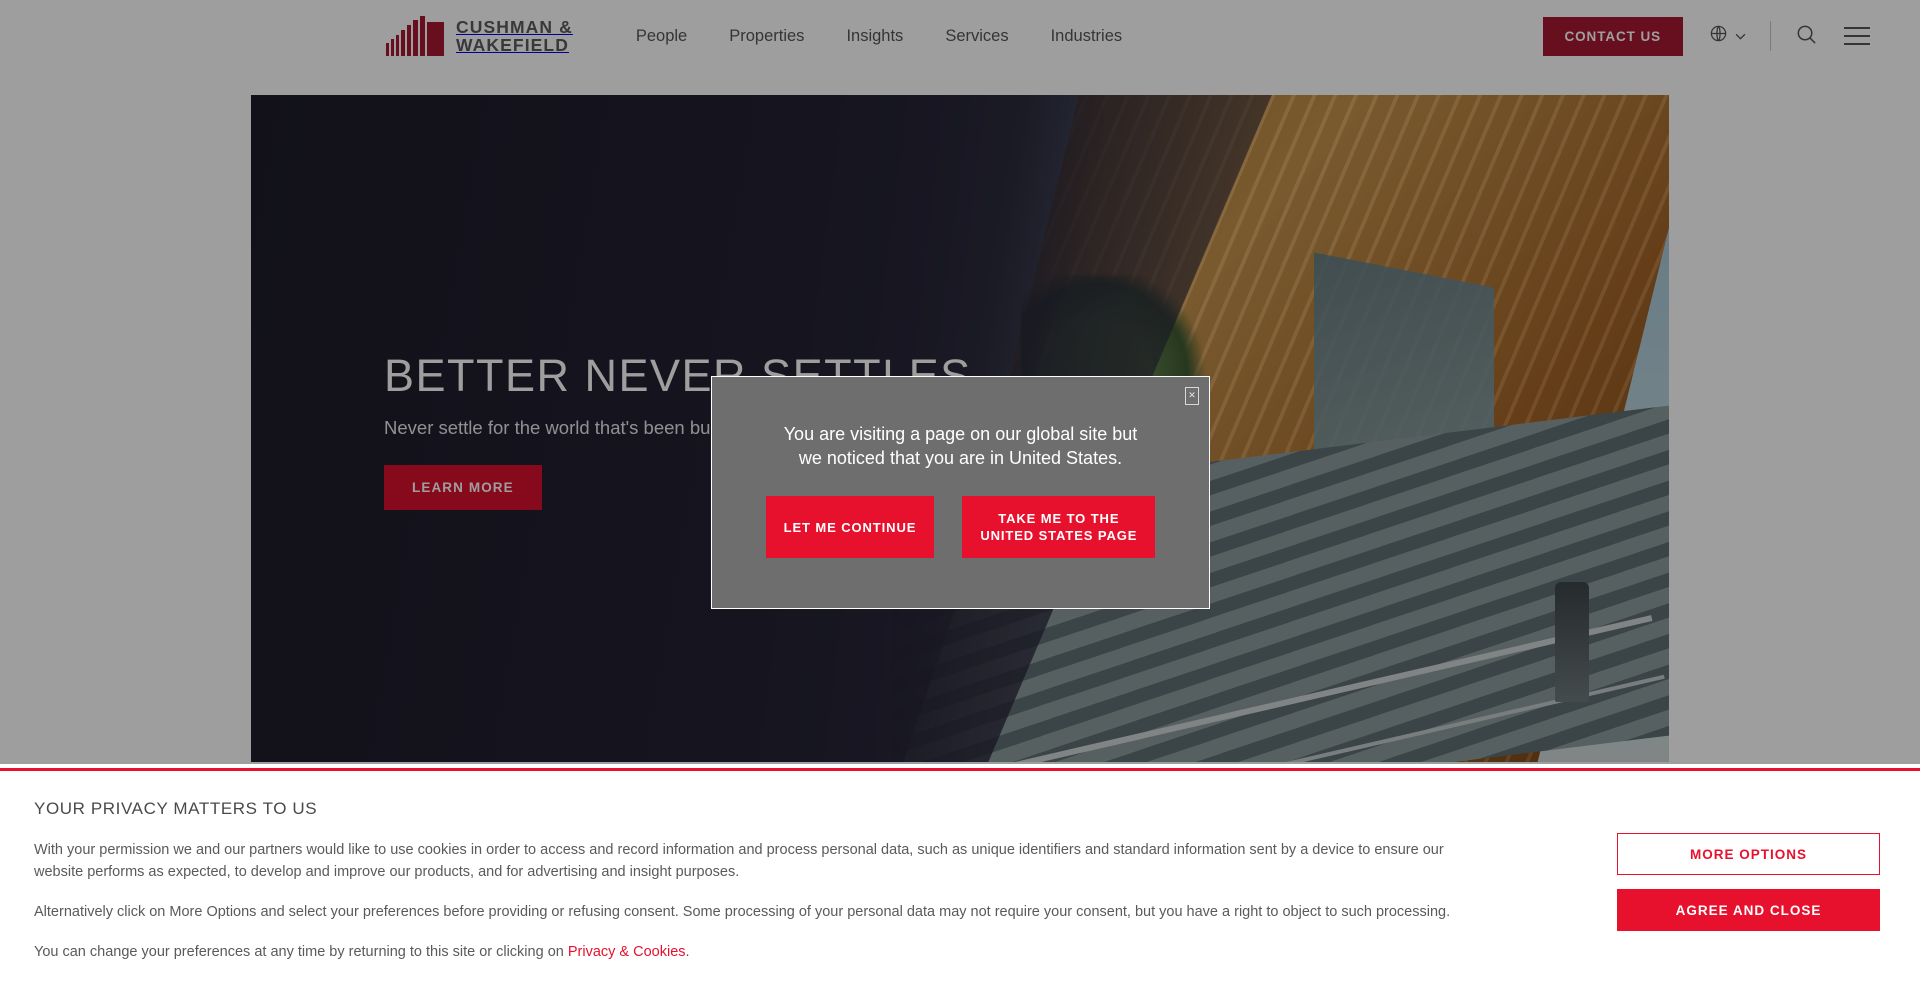 The image size is (1920, 993). I want to click on privacy-paragraph-3-suffix: ., so click(687, 952).